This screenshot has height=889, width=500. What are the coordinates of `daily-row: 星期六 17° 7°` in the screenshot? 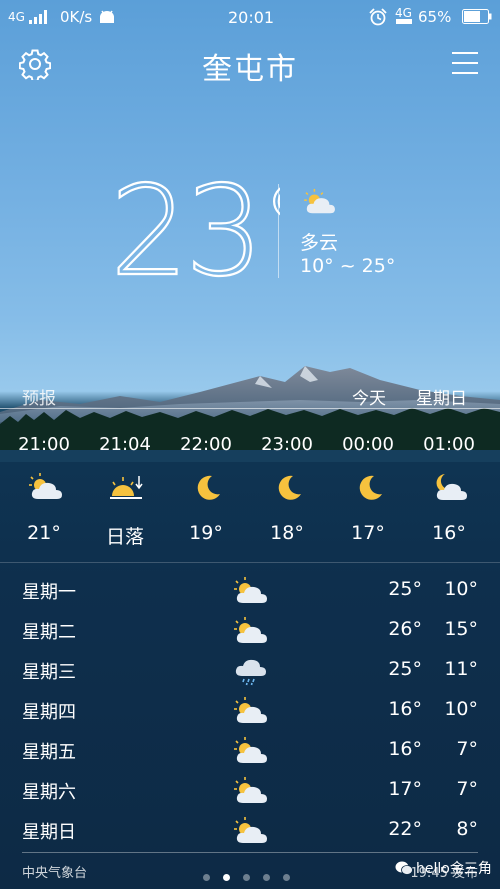 It's located at (250, 792).